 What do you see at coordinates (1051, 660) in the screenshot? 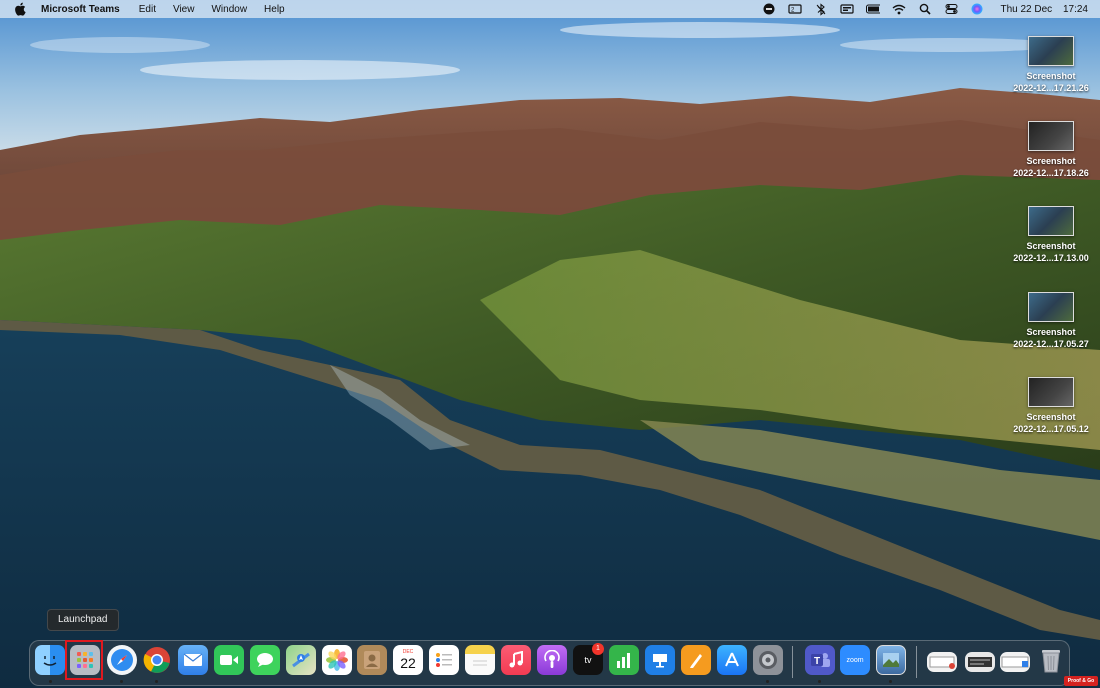
I see `trash-icon` at bounding box center [1051, 660].